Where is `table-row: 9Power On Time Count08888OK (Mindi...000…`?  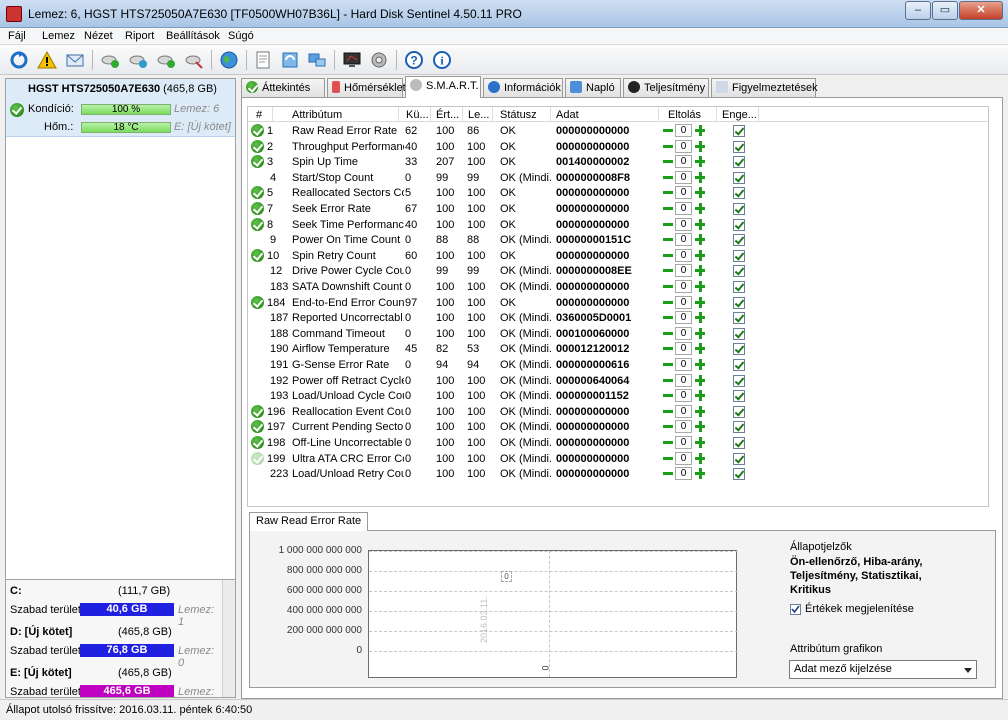 table-row: 9Power On Time Count08888OK (Mindi...000… is located at coordinates (618, 240).